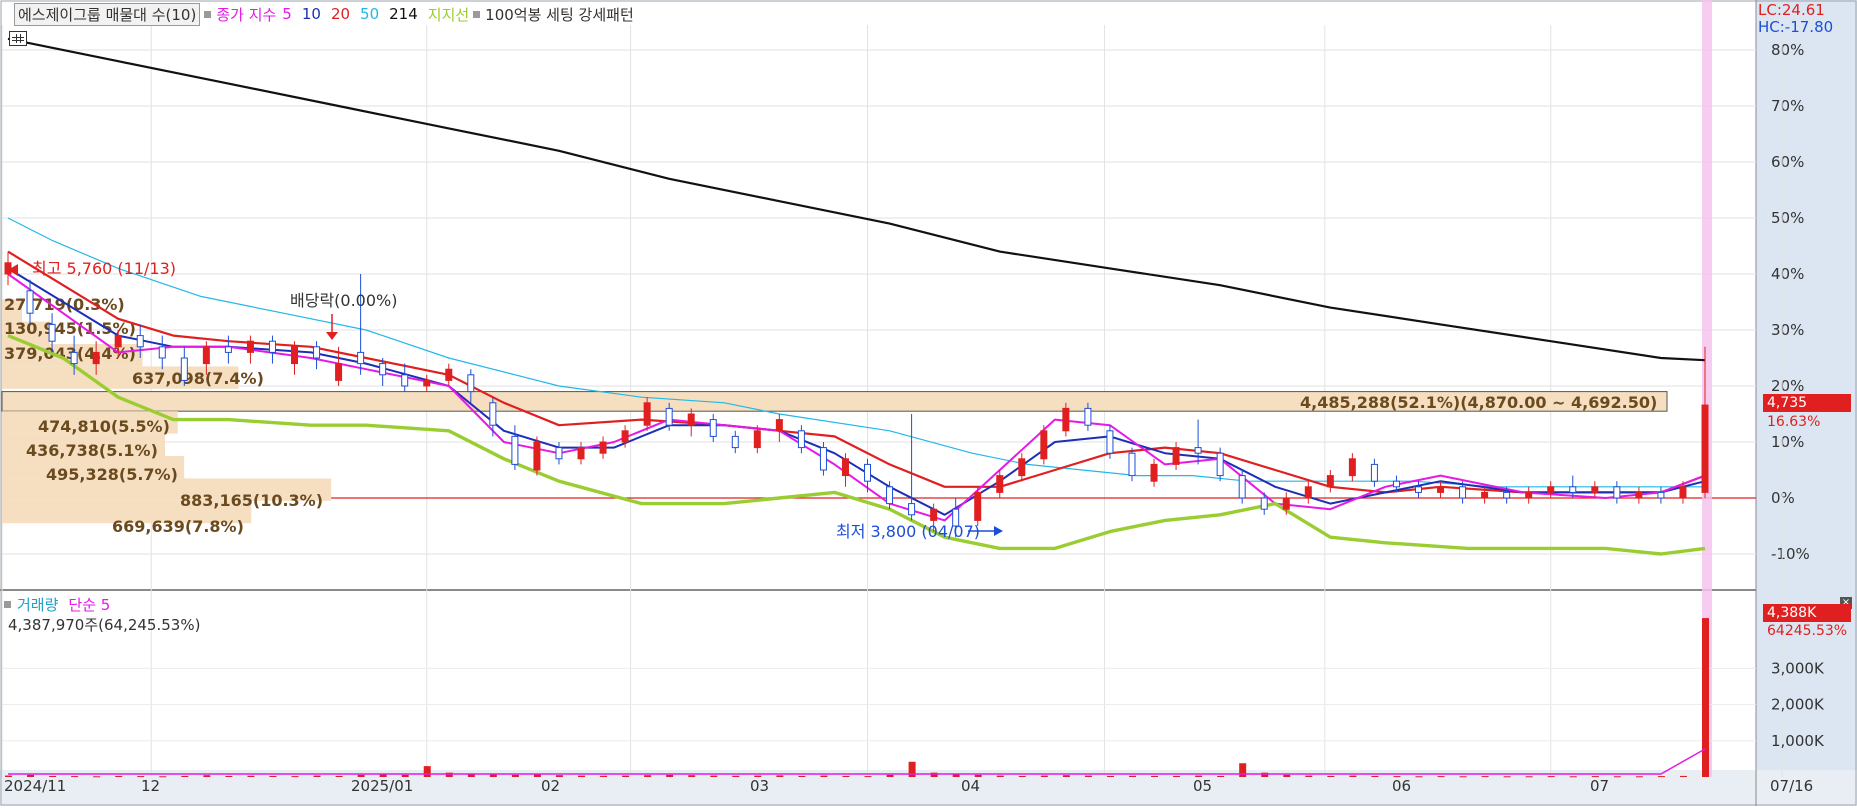 This screenshot has height=810, width=1857. What do you see at coordinates (1790, 554) in the screenshot?
I see `y-tick-9: -10%` at bounding box center [1790, 554].